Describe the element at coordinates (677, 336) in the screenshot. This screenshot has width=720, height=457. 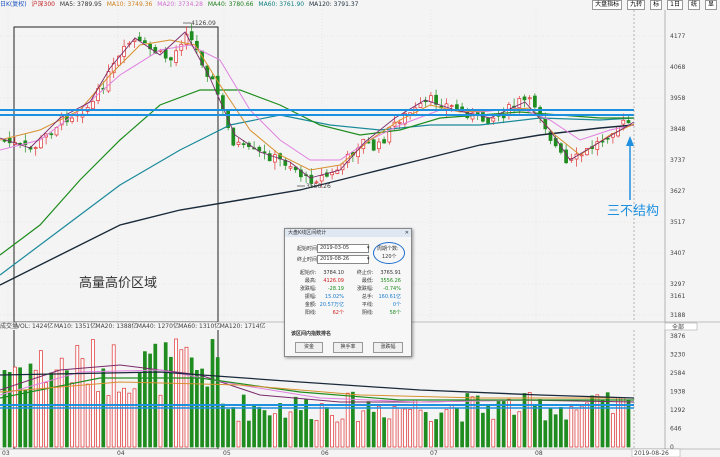
I see `volume-axis-tick: 3876` at that location.